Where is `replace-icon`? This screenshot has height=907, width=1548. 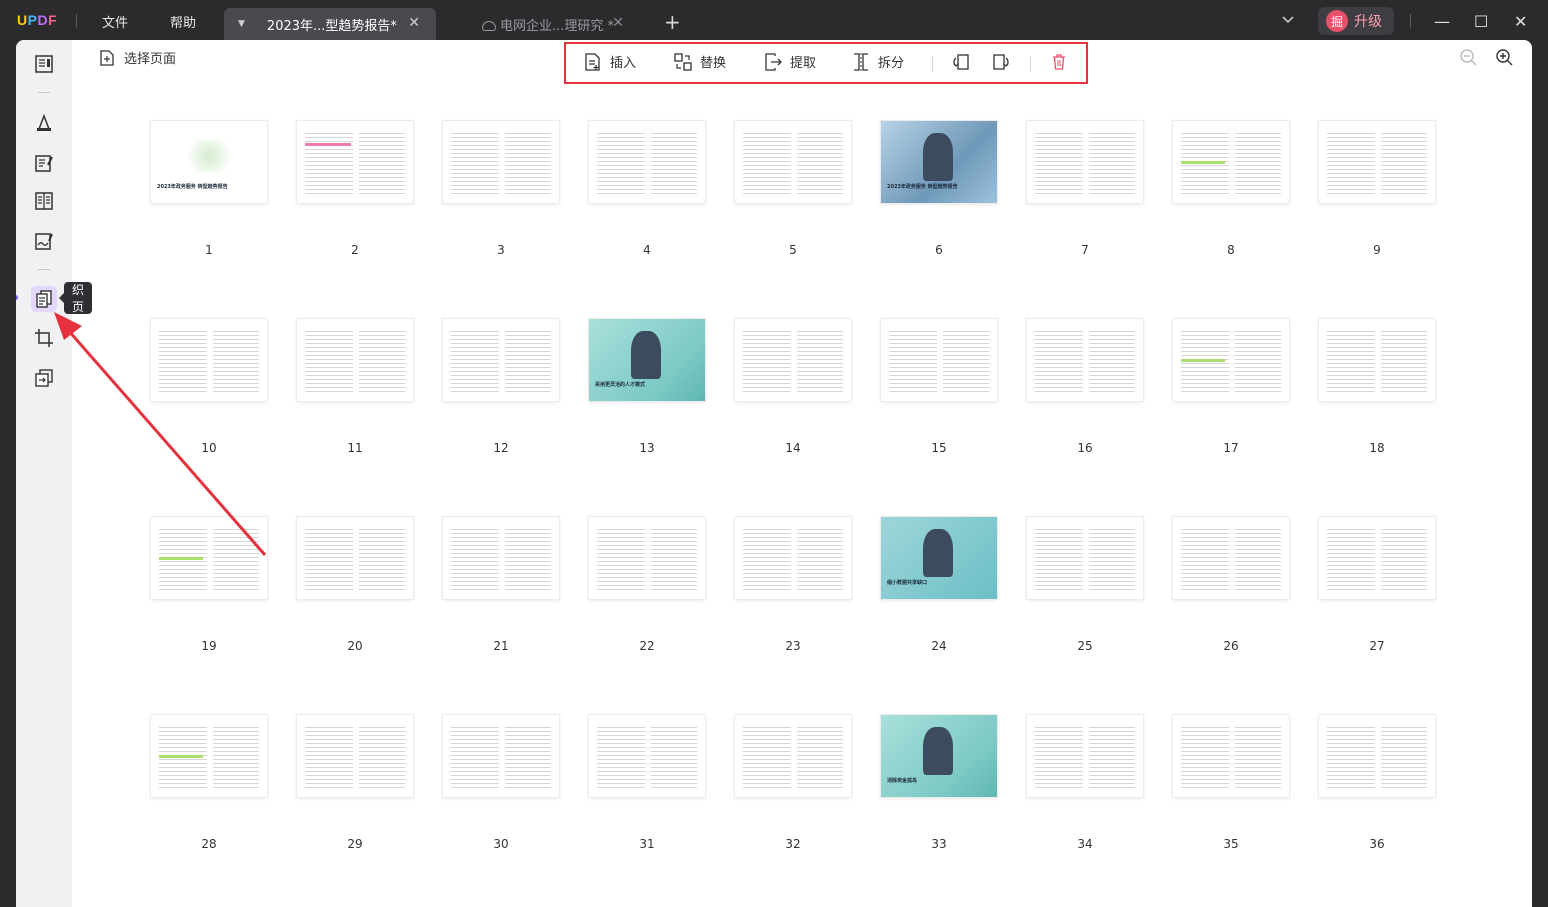
replace-icon is located at coordinates (683, 61).